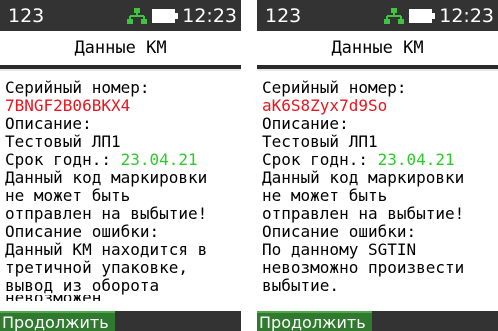  I want to click on error-line-3: вывод из оборота, so click(82, 285).